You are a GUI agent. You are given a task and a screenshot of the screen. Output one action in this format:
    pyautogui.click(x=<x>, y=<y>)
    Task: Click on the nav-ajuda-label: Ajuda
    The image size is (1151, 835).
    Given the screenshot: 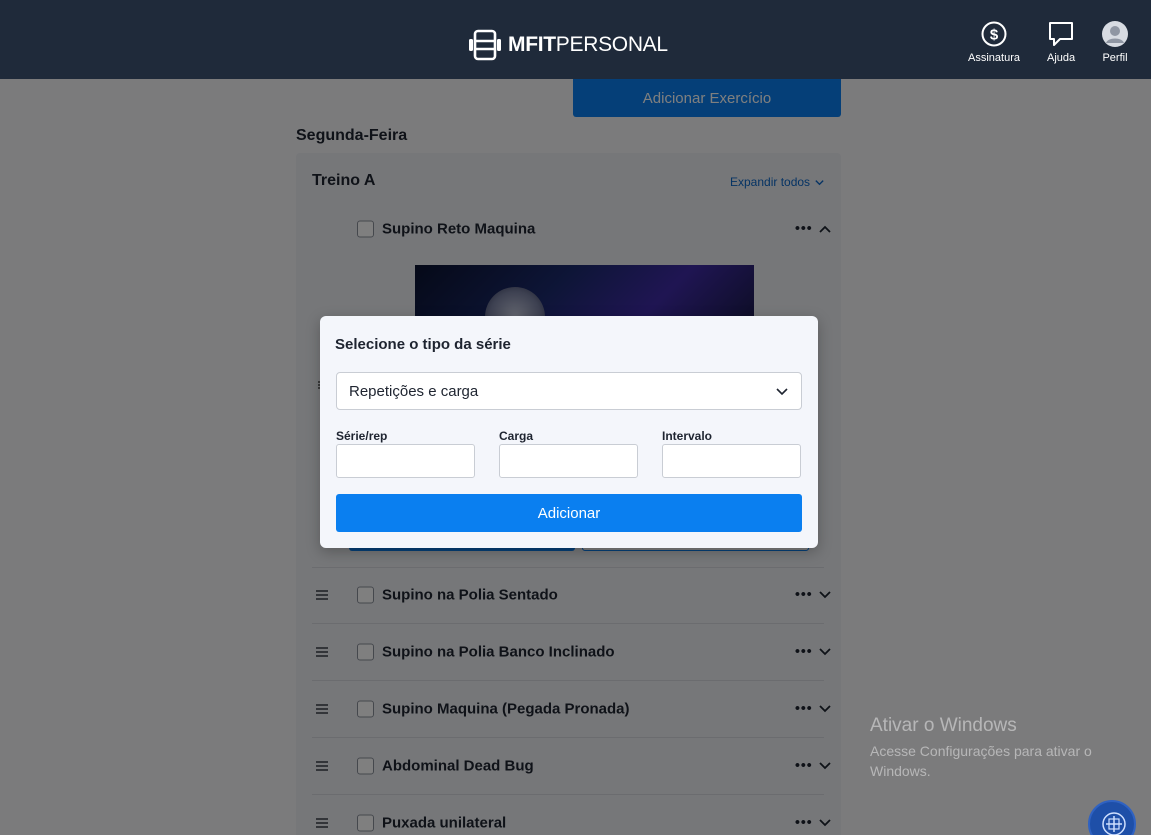 What is the action you would take?
    pyautogui.click(x=1061, y=58)
    